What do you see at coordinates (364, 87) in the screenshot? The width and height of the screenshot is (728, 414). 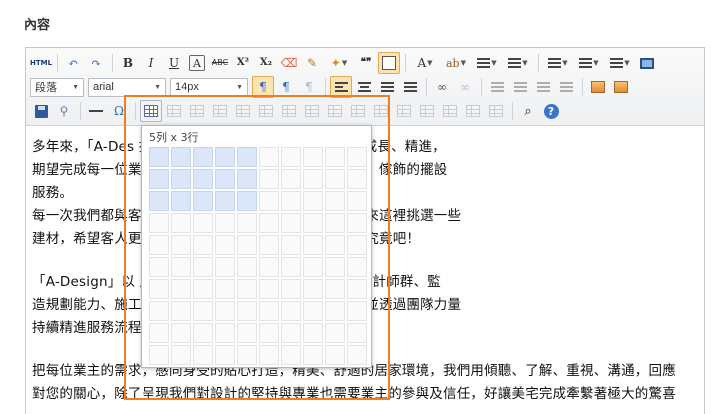 I see `align-center-button` at bounding box center [364, 87].